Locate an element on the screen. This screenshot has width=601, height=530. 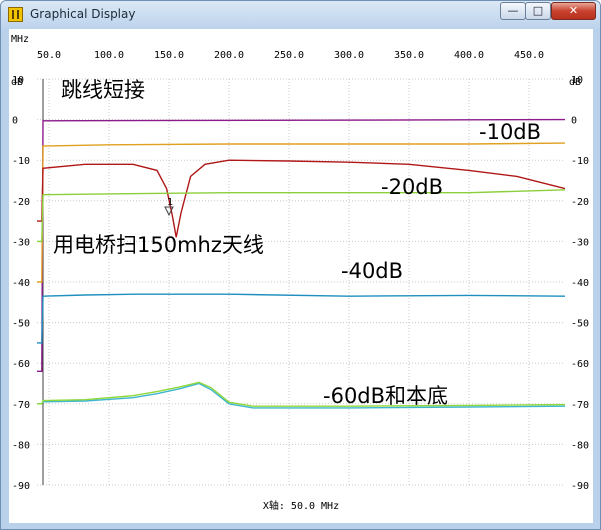
x-tick-label: 200.0 is located at coordinates (229, 55).